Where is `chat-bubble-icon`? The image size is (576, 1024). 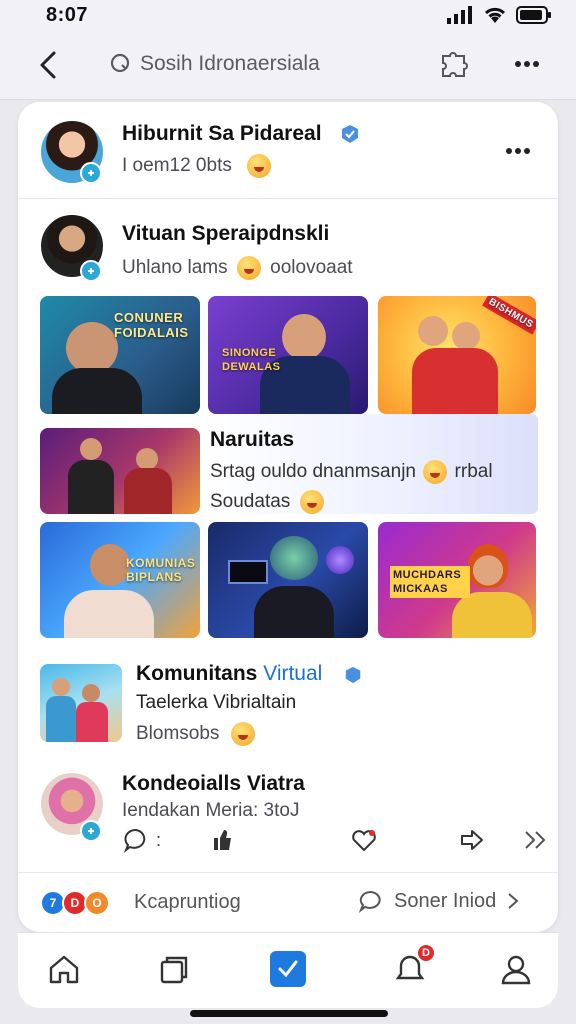
chat-bubble-icon is located at coordinates (369, 901).